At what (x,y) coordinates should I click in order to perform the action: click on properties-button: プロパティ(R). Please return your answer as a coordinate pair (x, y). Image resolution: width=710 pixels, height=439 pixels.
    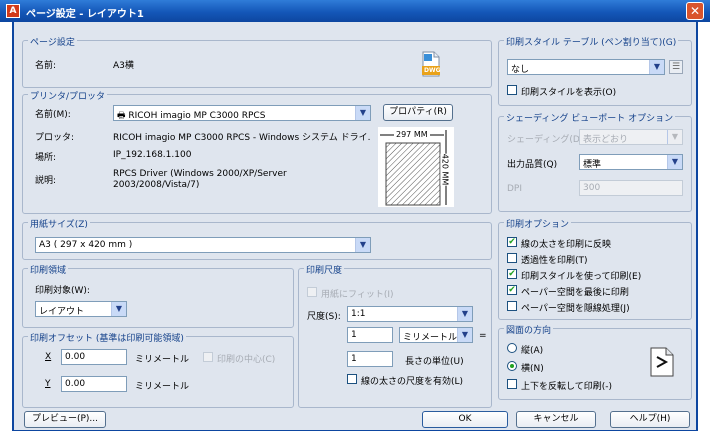
    Looking at the image, I should click on (418, 112).